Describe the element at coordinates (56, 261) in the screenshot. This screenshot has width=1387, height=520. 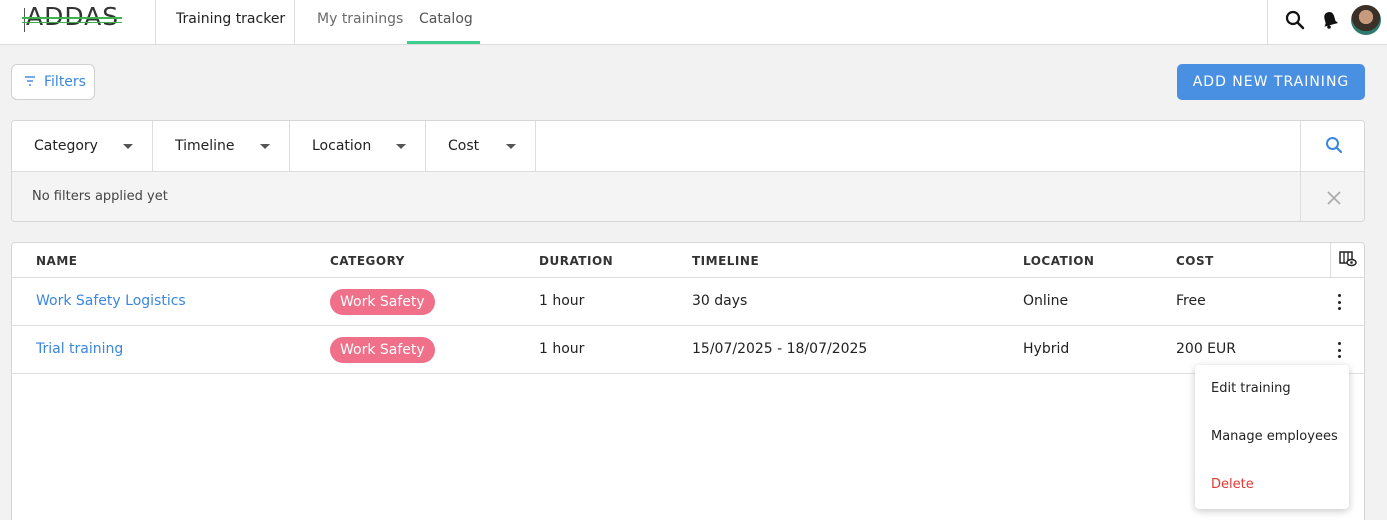
I see `column-header-name: NAME` at that location.